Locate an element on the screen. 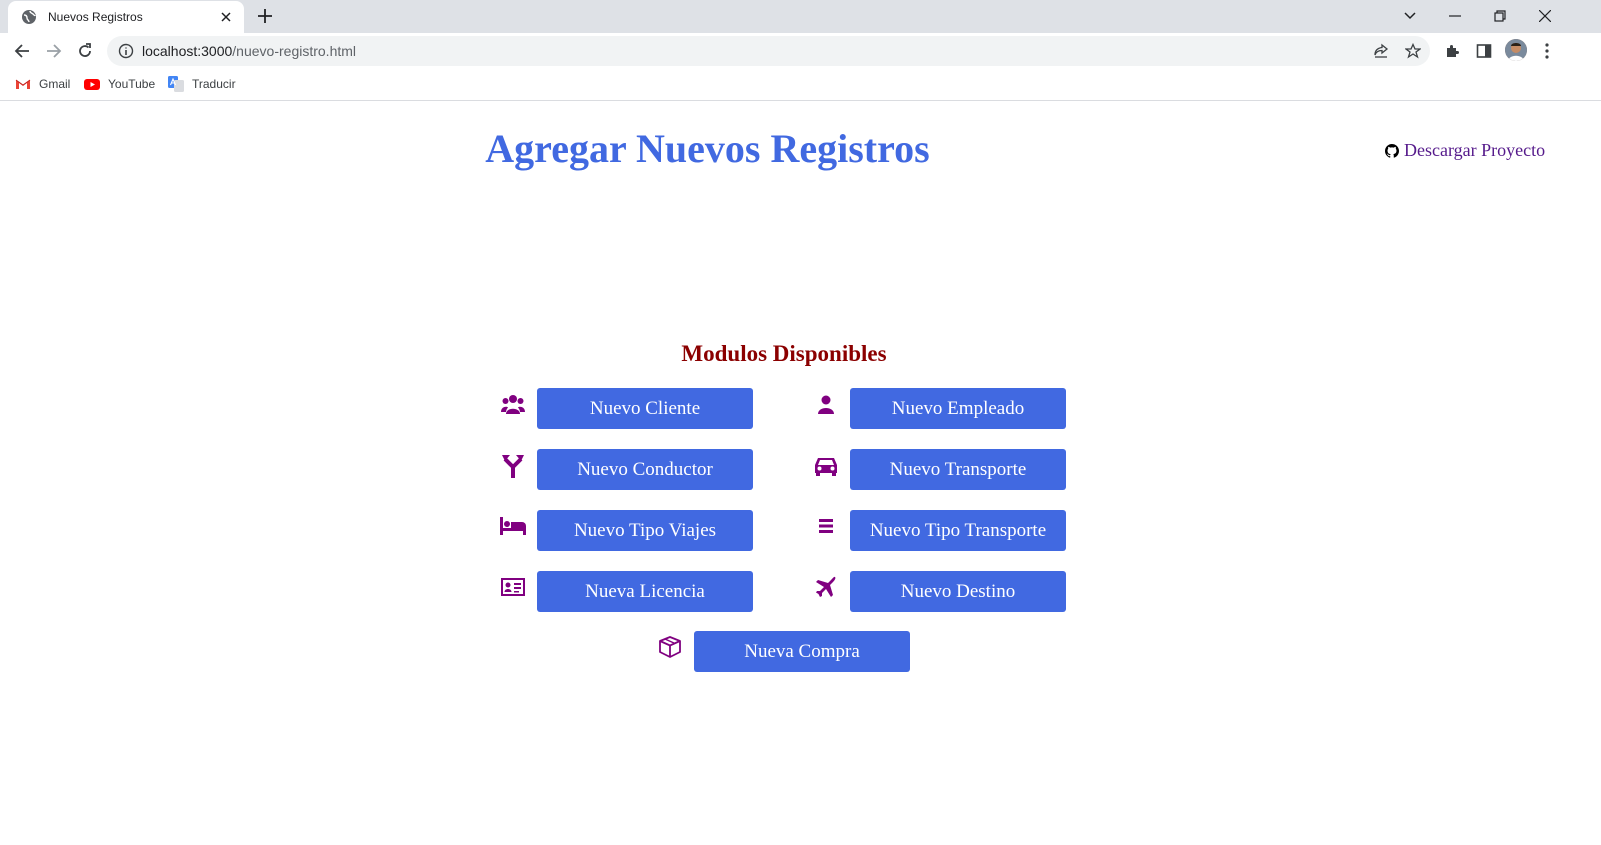  nuevo-transporte-button: Nuevo Transporte is located at coordinates (958, 469).